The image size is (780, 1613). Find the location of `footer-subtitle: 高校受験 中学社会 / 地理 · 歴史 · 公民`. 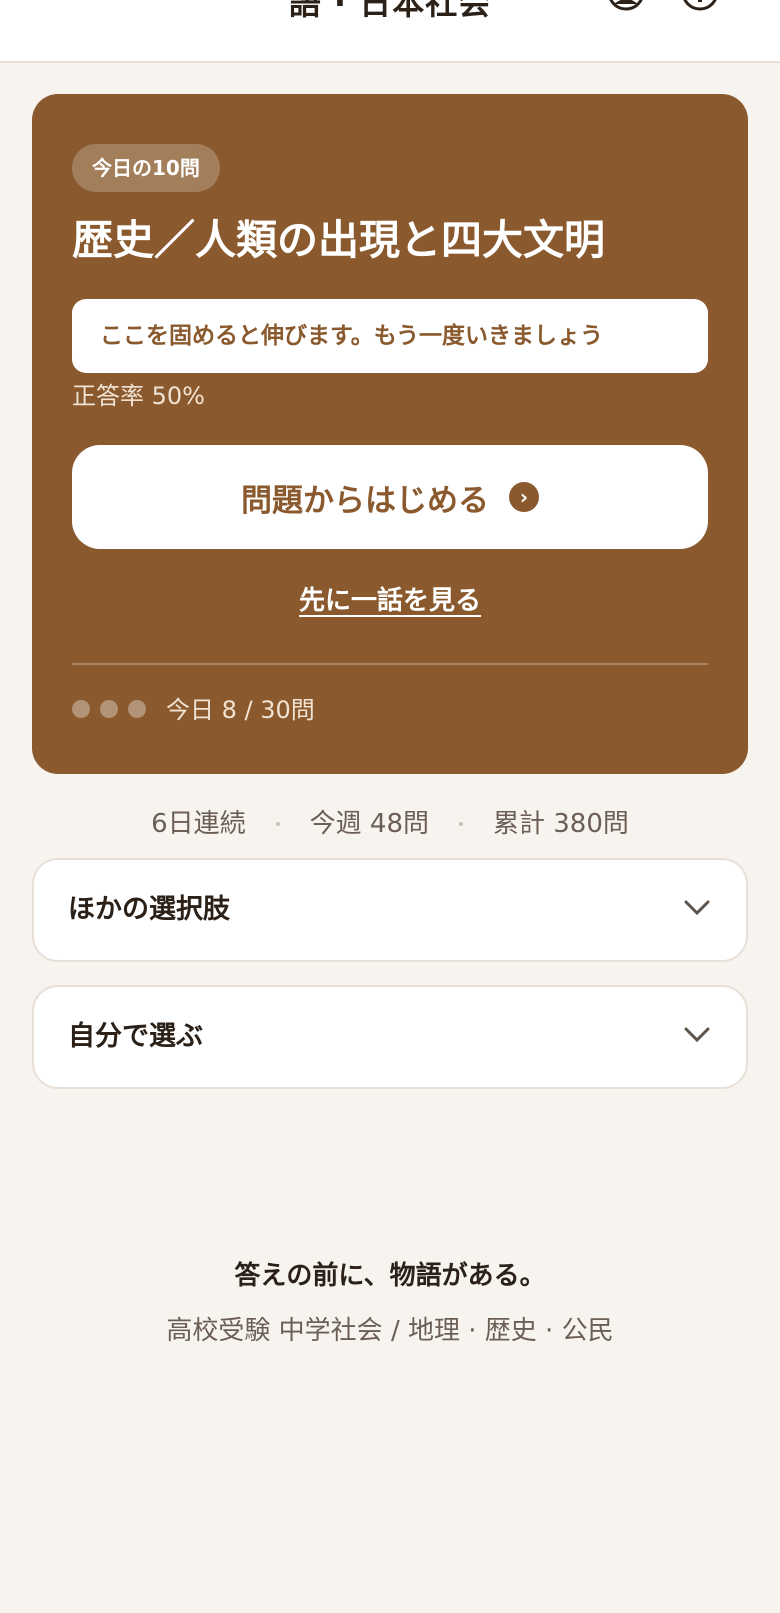

footer-subtitle: 高校受験 中学社会 / 地理 · 歴史 · 公民 is located at coordinates (390, 1331).